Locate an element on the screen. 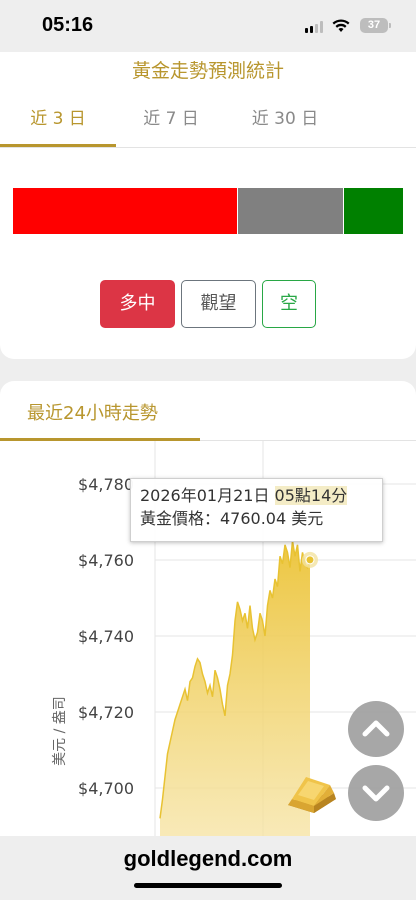 This screenshot has height=900, width=416. scroll-up-button is located at coordinates (376, 729).